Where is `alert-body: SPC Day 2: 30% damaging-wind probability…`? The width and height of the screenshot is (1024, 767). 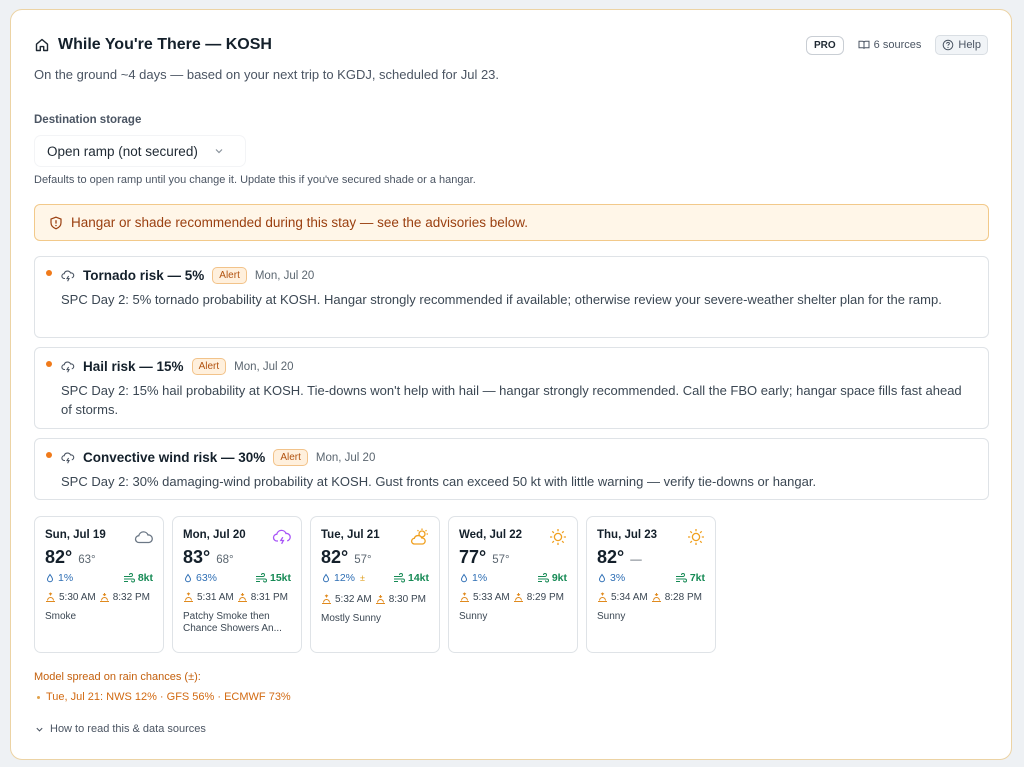 alert-body: SPC Day 2: 30% damaging-wind probability… is located at coordinates (439, 481).